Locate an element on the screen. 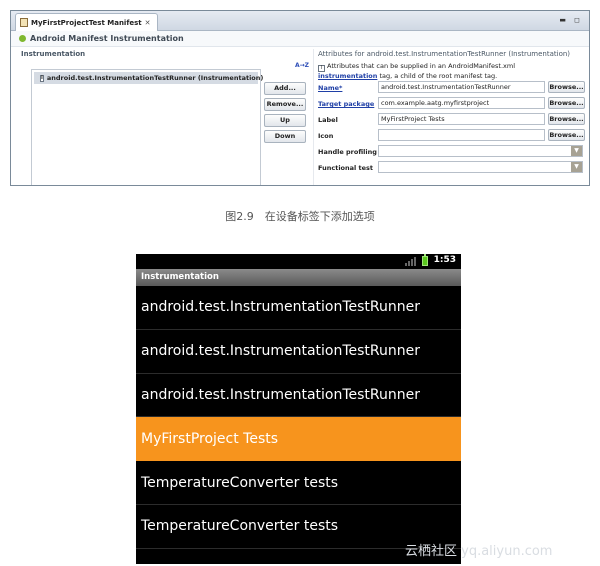 This screenshot has height=566, width=600. status-bar: 1:53 is located at coordinates (298, 261).